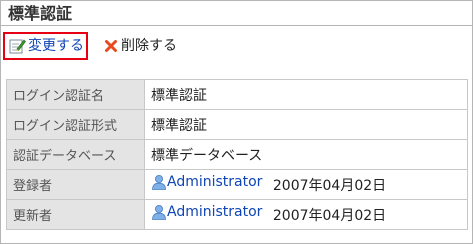 The image size is (473, 244). I want to click on creator-user-link: Administrator, so click(206, 182).